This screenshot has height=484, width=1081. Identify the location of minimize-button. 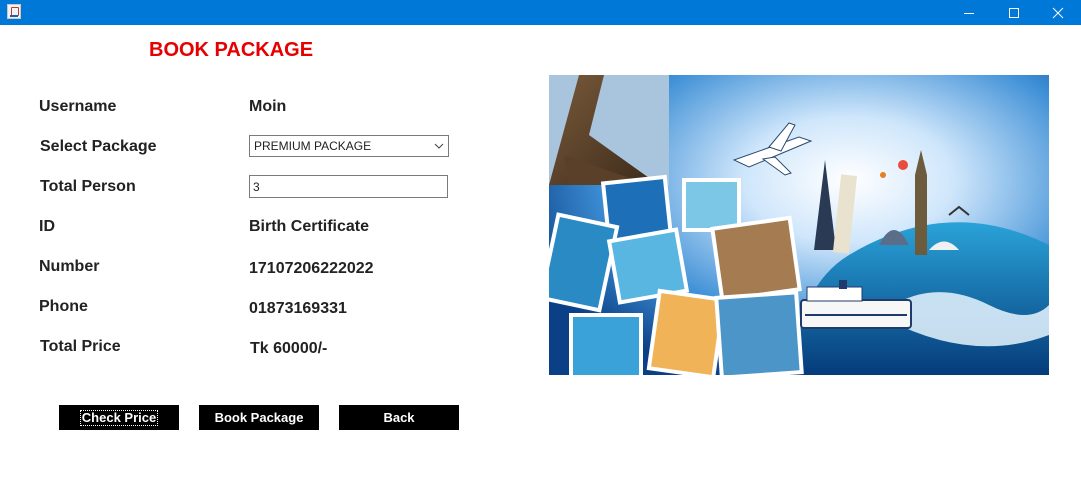
(969, 12).